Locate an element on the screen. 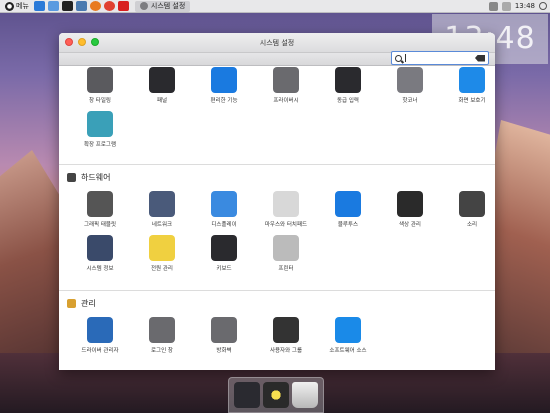 The height and width of the screenshot is (413, 550). color-management-dock-icon is located at coordinates (275, 395).